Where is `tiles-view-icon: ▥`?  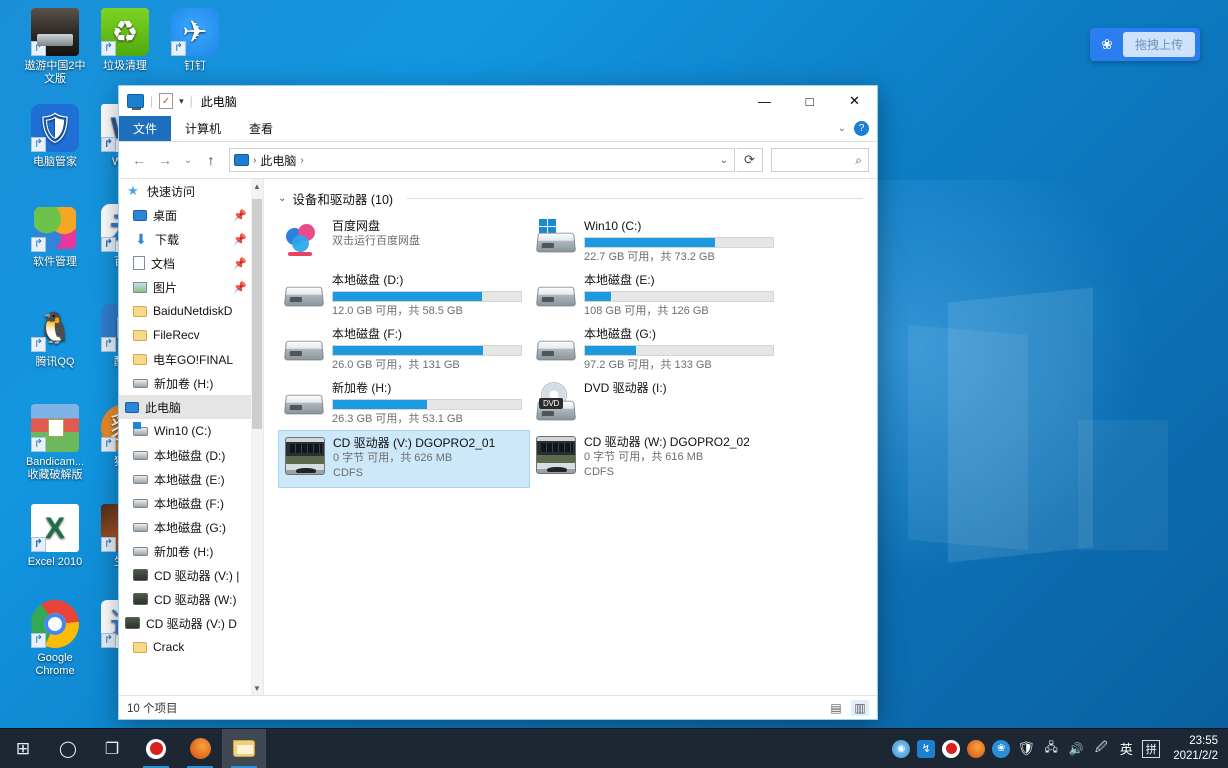
tiles-view-icon: ▥ is located at coordinates (860, 707).